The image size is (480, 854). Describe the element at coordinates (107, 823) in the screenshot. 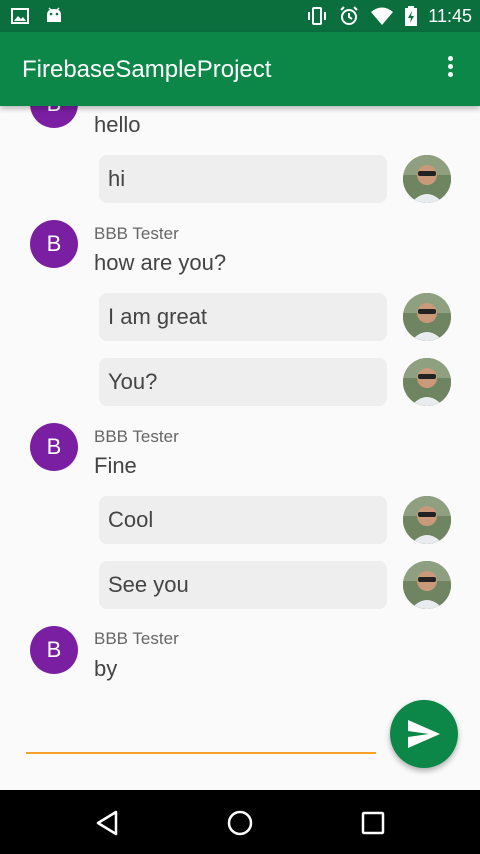

I see `back-icon` at that location.